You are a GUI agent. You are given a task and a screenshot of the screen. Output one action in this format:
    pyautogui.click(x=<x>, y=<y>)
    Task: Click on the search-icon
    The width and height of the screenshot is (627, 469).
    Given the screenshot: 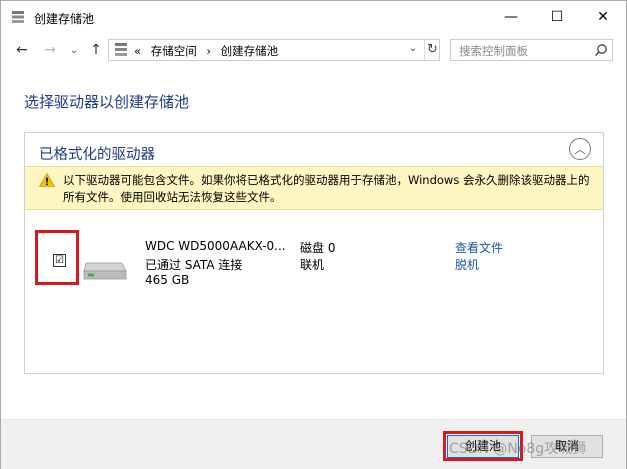 What is the action you would take?
    pyautogui.click(x=600, y=50)
    